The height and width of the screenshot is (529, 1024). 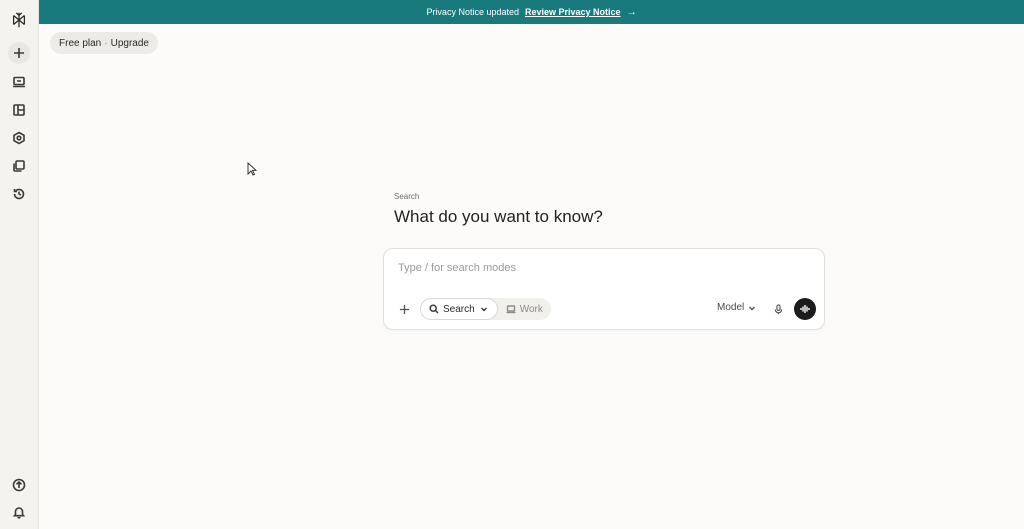 I want to click on page-title: What do you want to know?, so click(x=498, y=216).